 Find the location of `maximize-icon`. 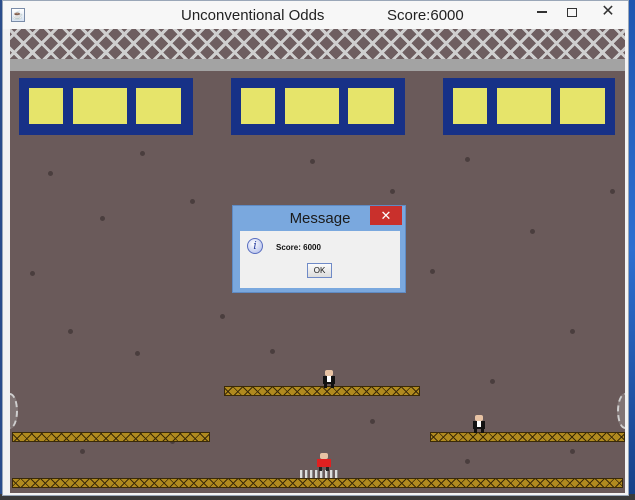

maximize-icon is located at coordinates (572, 12).